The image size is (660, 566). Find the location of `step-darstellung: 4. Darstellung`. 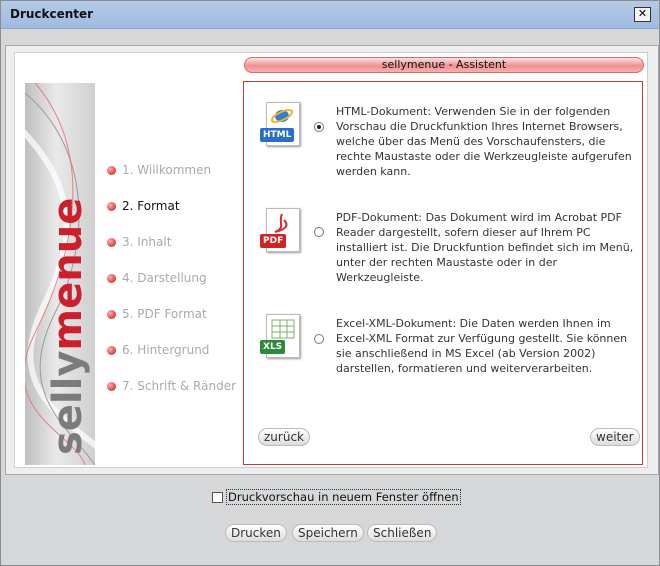

step-darstellung: 4. Darstellung is located at coordinates (157, 279).